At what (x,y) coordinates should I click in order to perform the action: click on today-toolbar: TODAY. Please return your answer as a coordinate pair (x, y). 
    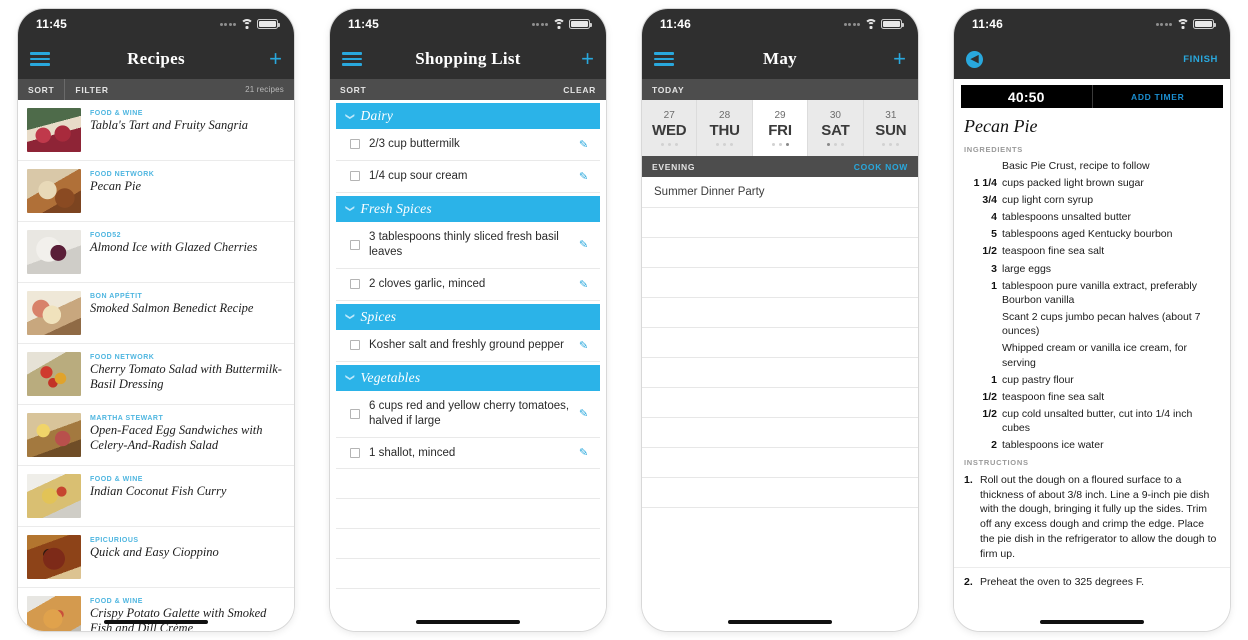
    Looking at the image, I should click on (780, 89).